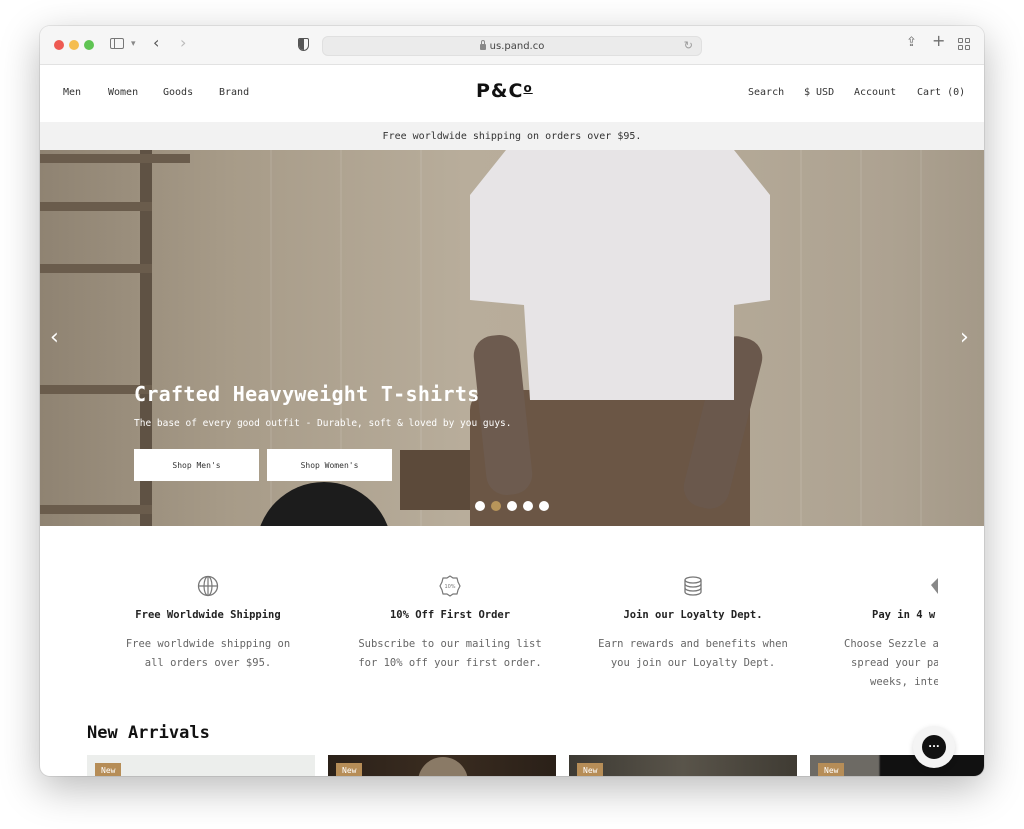  What do you see at coordinates (183, 43) in the screenshot?
I see `forward-button: ›` at bounding box center [183, 43].